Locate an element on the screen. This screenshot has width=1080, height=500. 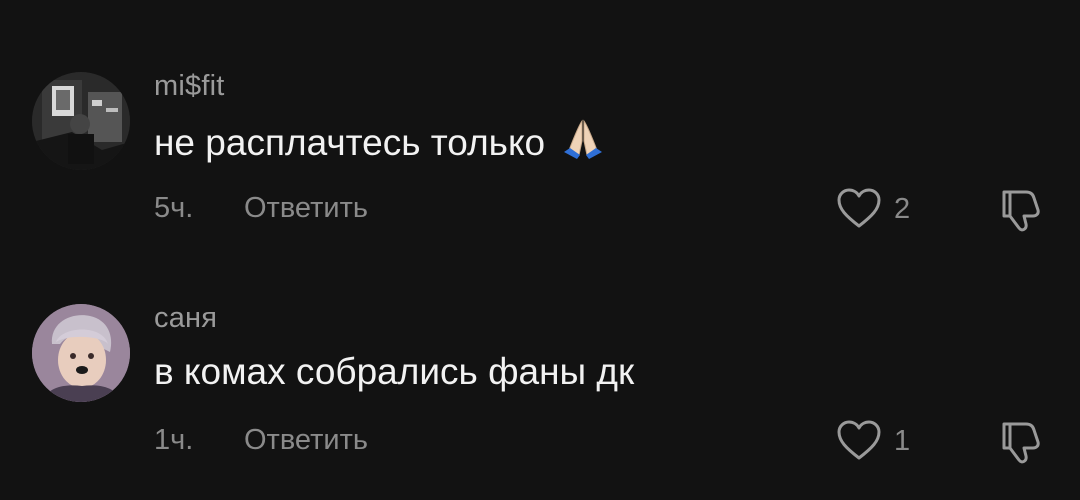
comment-timestamp: 1ч. is located at coordinates (174, 440).